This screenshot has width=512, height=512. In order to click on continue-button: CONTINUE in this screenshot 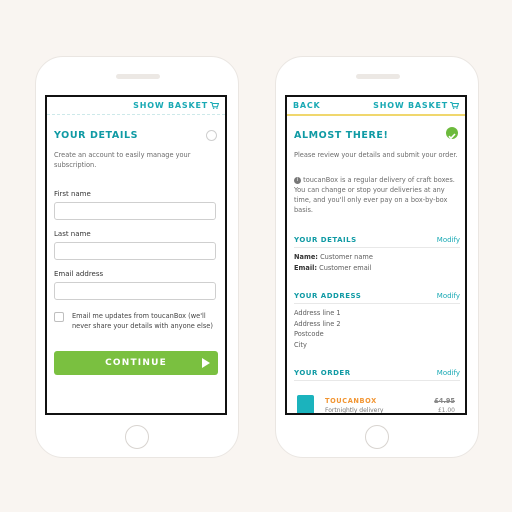, I will do `click(136, 363)`.